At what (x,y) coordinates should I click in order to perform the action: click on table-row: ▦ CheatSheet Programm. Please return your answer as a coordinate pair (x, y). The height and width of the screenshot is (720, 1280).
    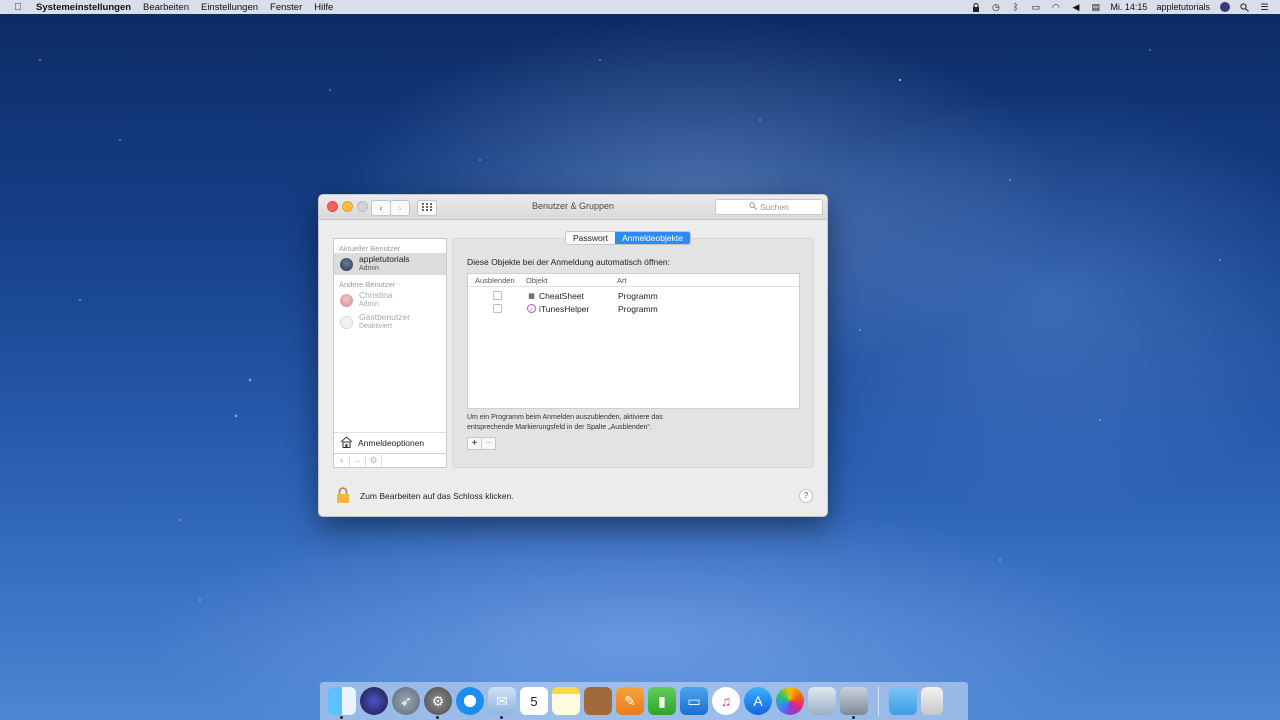
    Looking at the image, I should click on (633, 295).